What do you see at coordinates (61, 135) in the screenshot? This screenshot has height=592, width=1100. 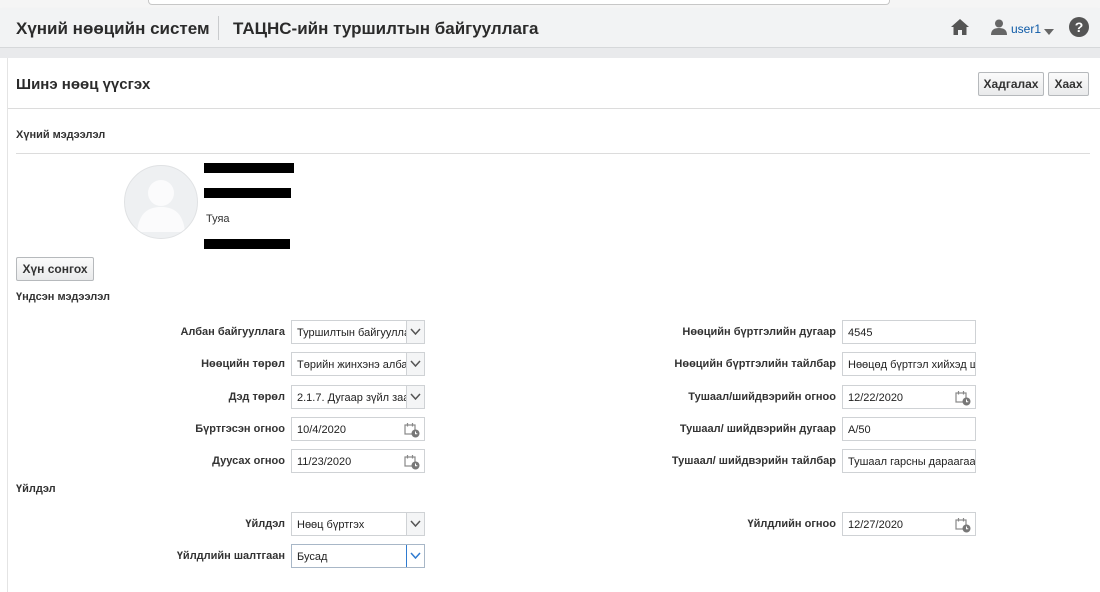 I see `person-section-title: Хүний мэдээлэл` at bounding box center [61, 135].